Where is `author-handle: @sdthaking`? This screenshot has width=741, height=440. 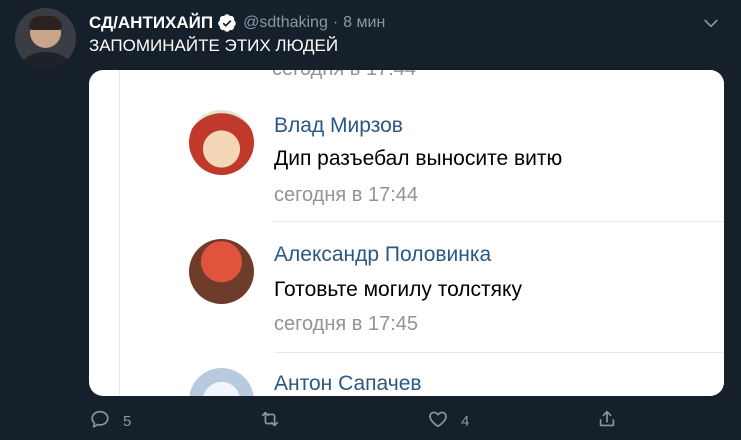 author-handle: @sdthaking is located at coordinates (285, 23).